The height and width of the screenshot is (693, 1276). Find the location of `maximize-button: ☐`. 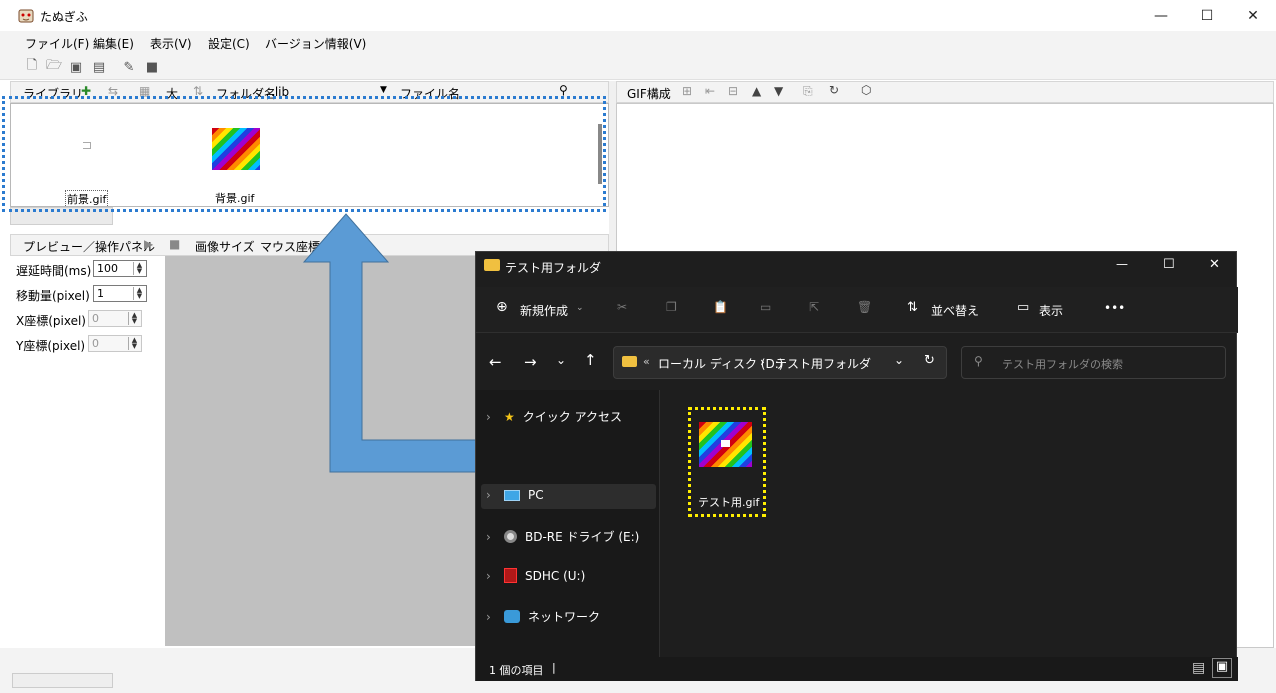

maximize-button: ☐ is located at coordinates (1207, 15).